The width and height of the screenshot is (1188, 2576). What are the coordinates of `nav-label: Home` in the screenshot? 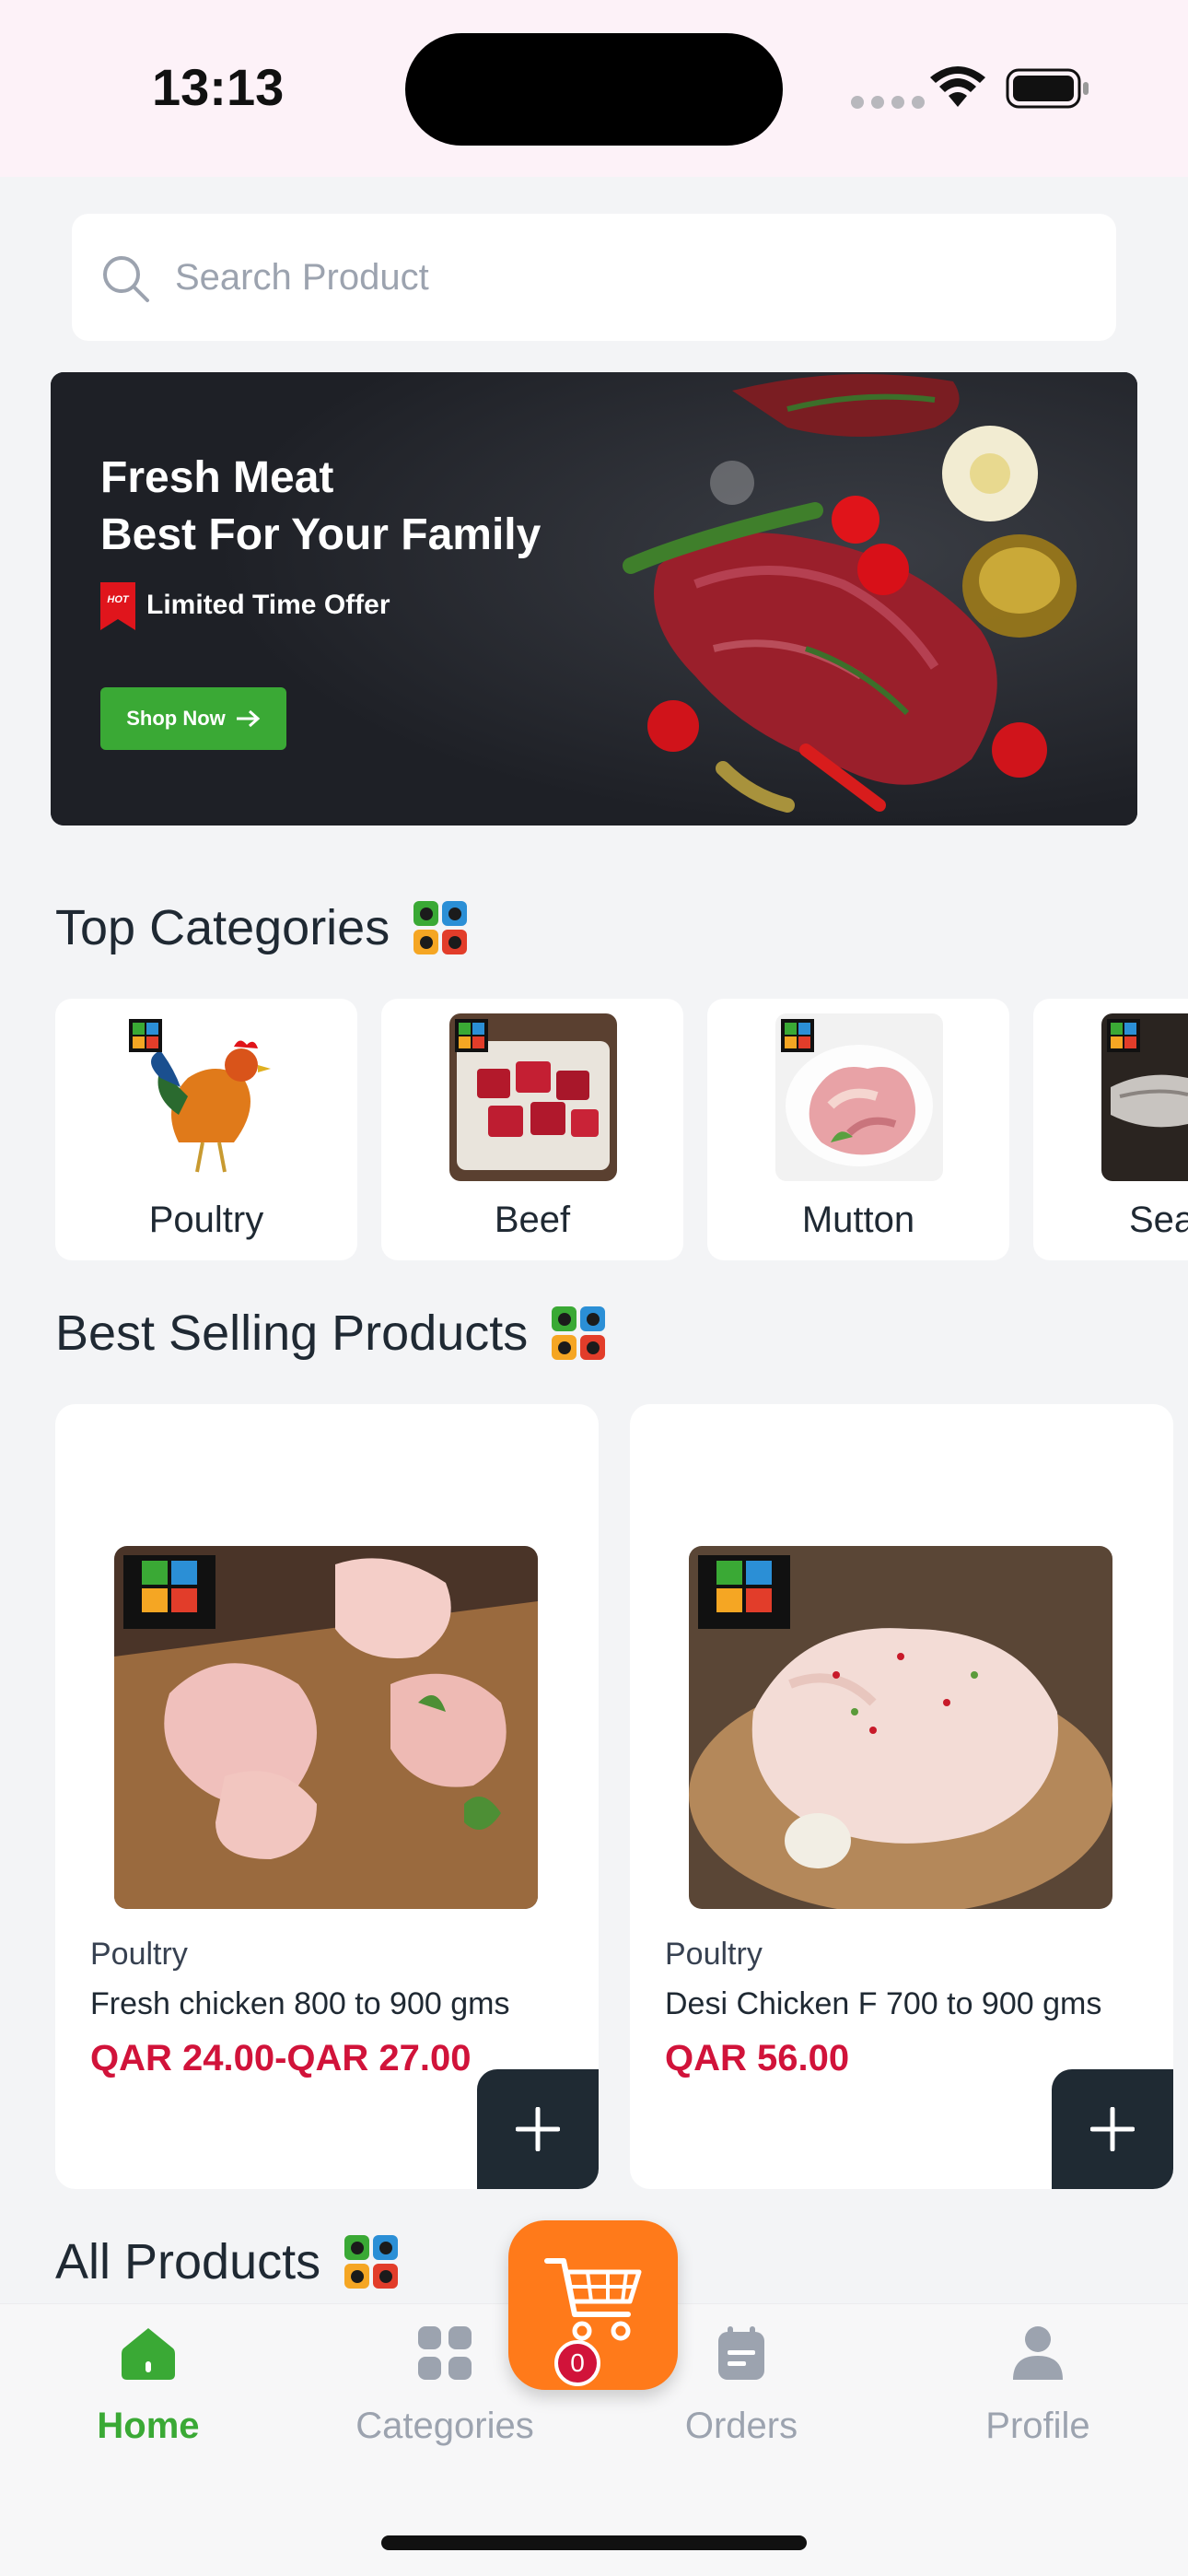 It's located at (148, 2426).